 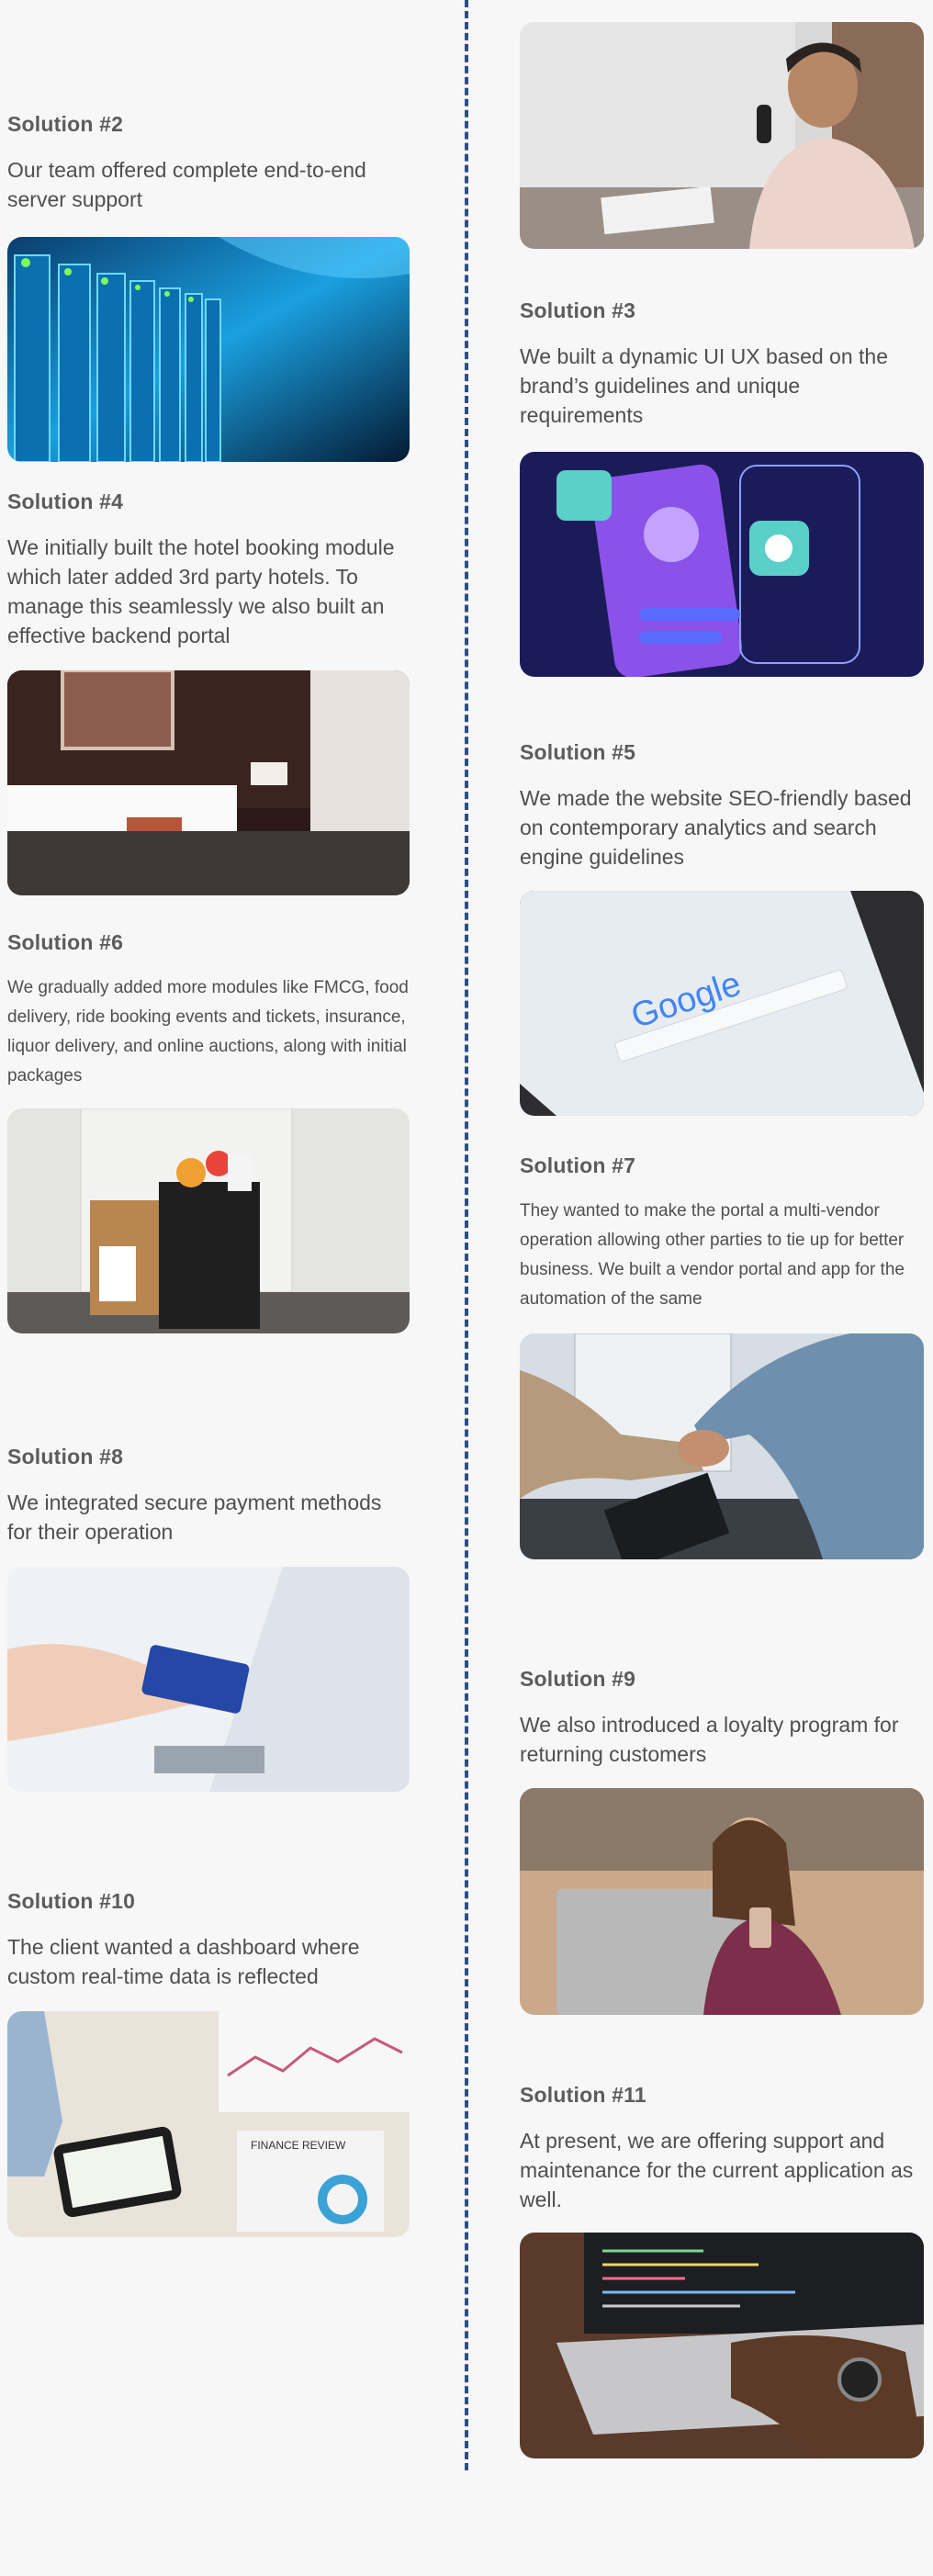 What do you see at coordinates (208, 1220) in the screenshot?
I see `photo-delivery-packages` at bounding box center [208, 1220].